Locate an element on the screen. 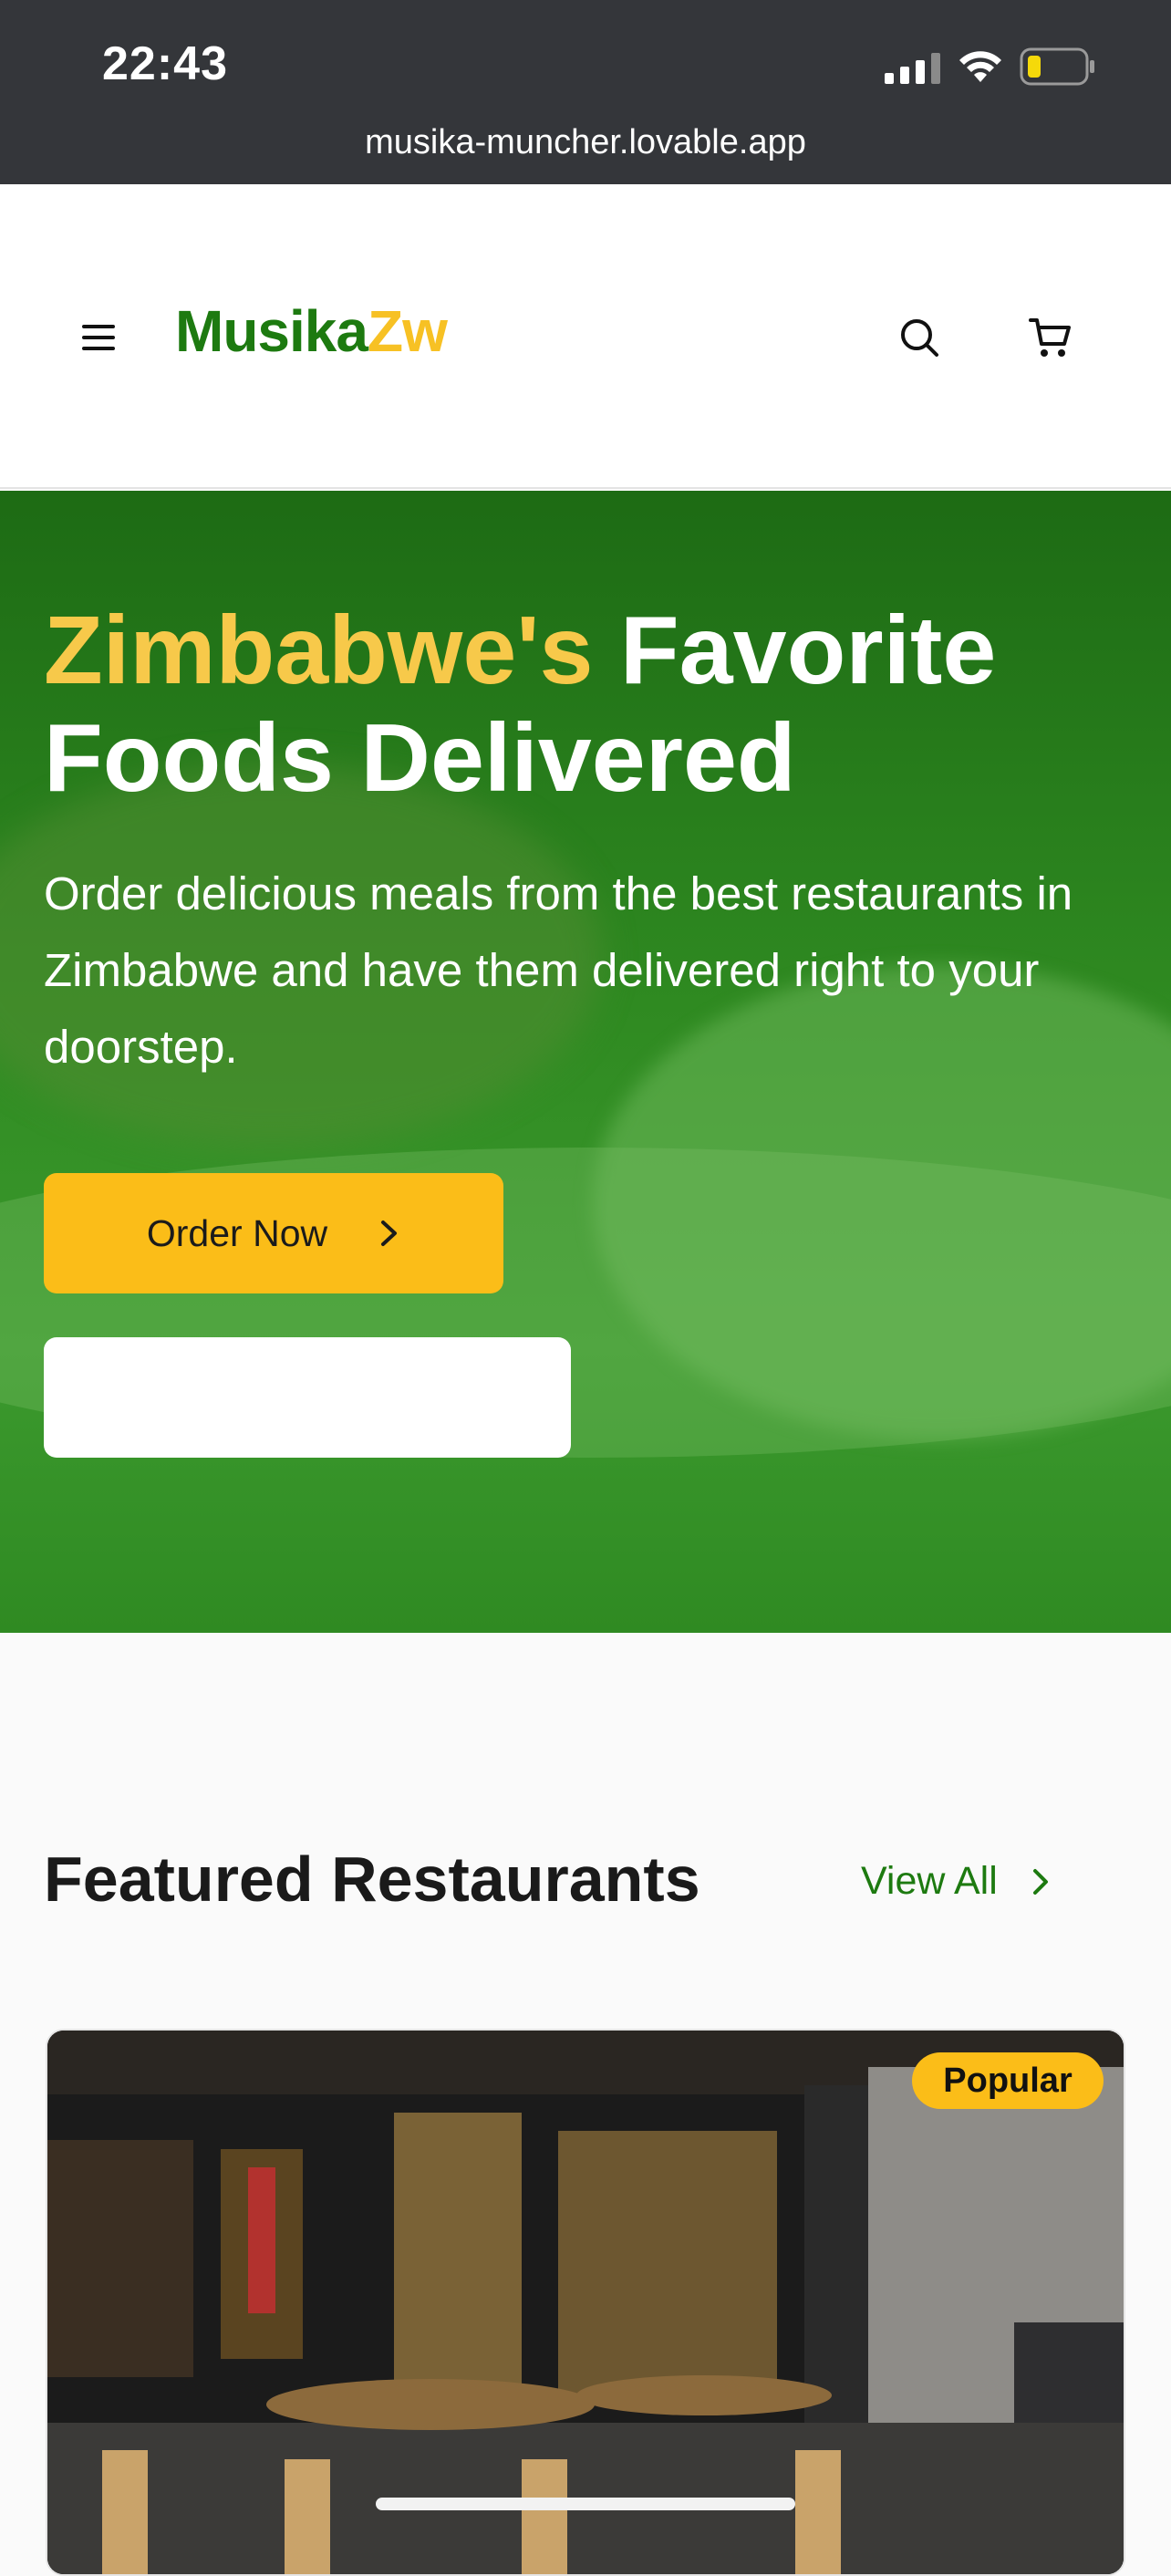 This screenshot has width=1171, height=2576. secondary-button is located at coordinates (307, 1398).